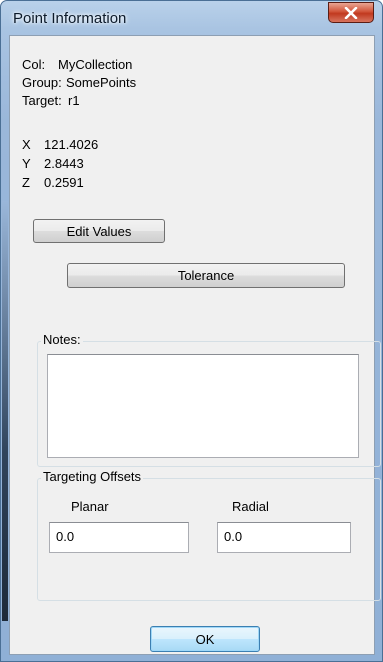 The height and width of the screenshot is (662, 383). What do you see at coordinates (119, 537) in the screenshot?
I see `planar-input: 0.0` at bounding box center [119, 537].